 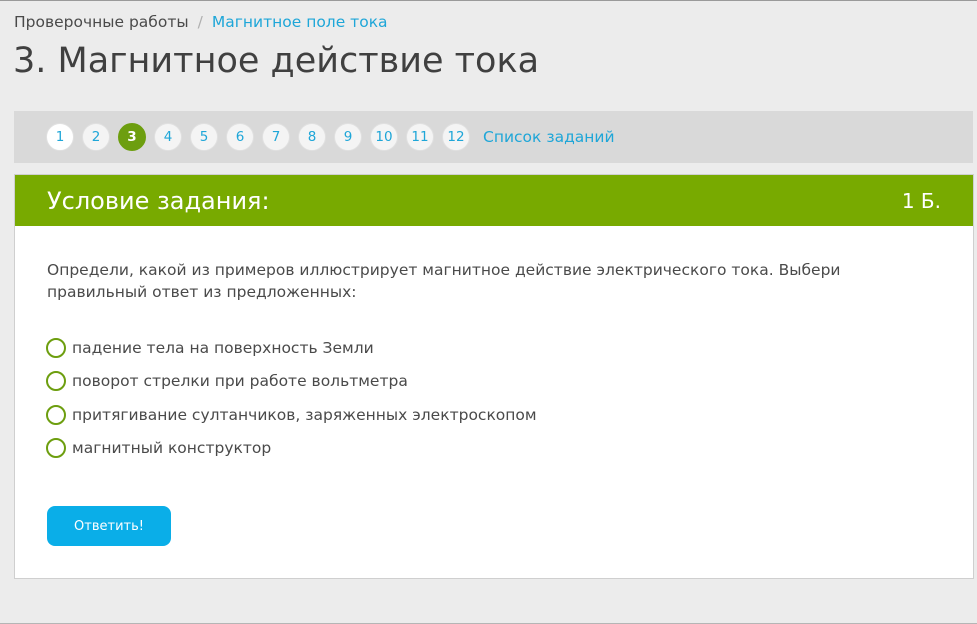 I want to click on task-nav-item-12: 12, so click(x=456, y=137).